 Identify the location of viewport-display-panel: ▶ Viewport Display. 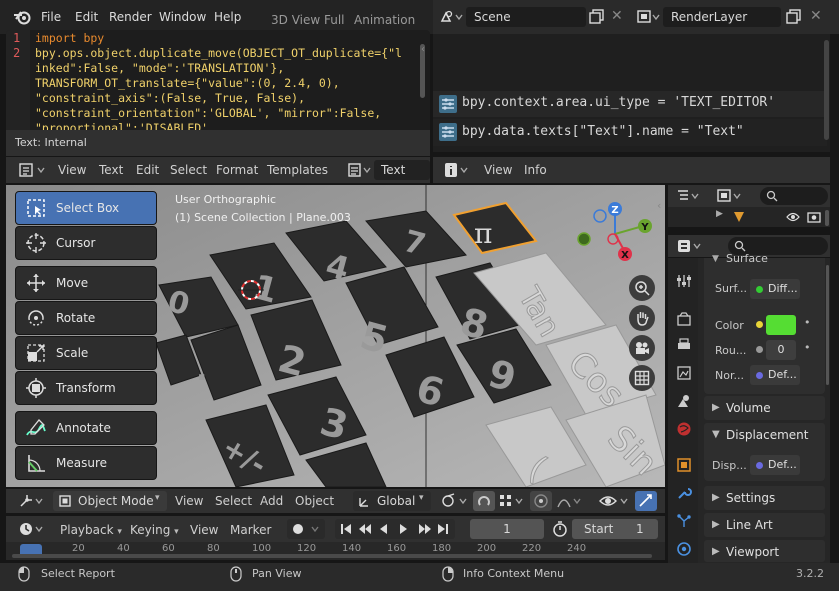
(764, 551).